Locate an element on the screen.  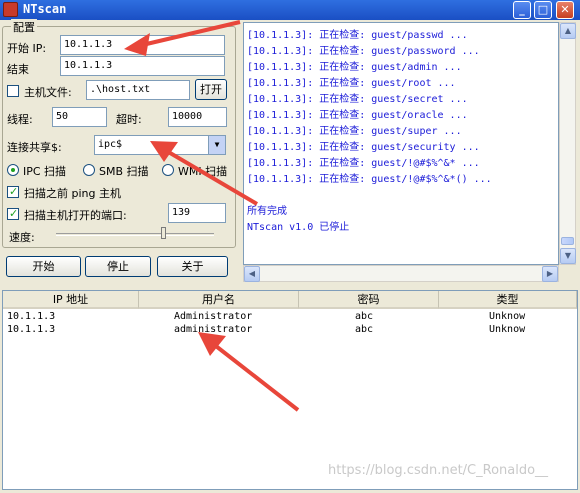
watermark: https://blog.csdn.net/C_Ronaldo__ is located at coordinates (438, 470).